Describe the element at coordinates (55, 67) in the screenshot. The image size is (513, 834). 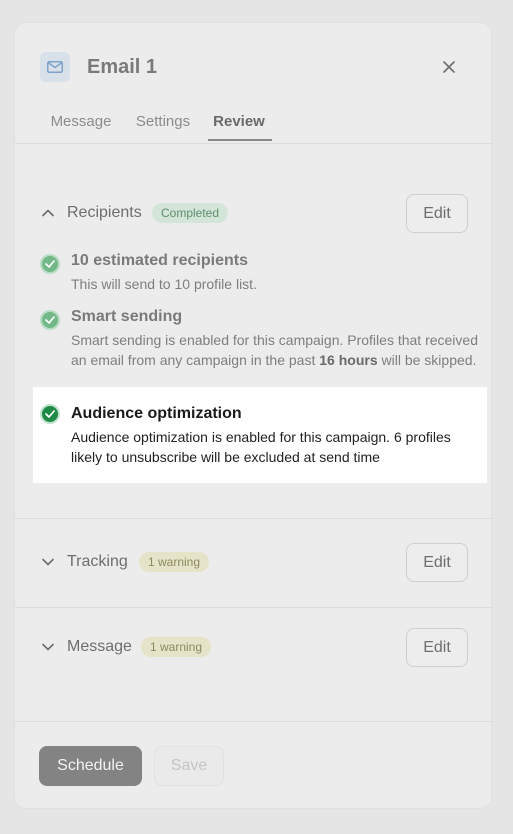
I see `envelope-icon` at that location.